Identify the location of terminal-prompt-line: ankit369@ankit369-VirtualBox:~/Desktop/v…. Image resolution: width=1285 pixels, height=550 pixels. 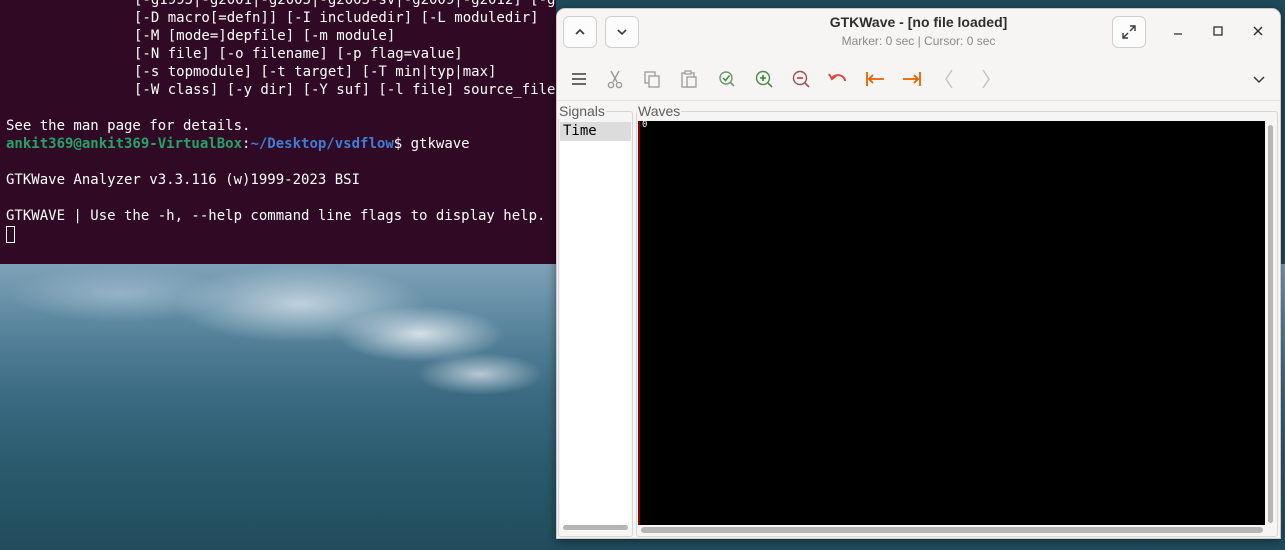
(278, 144).